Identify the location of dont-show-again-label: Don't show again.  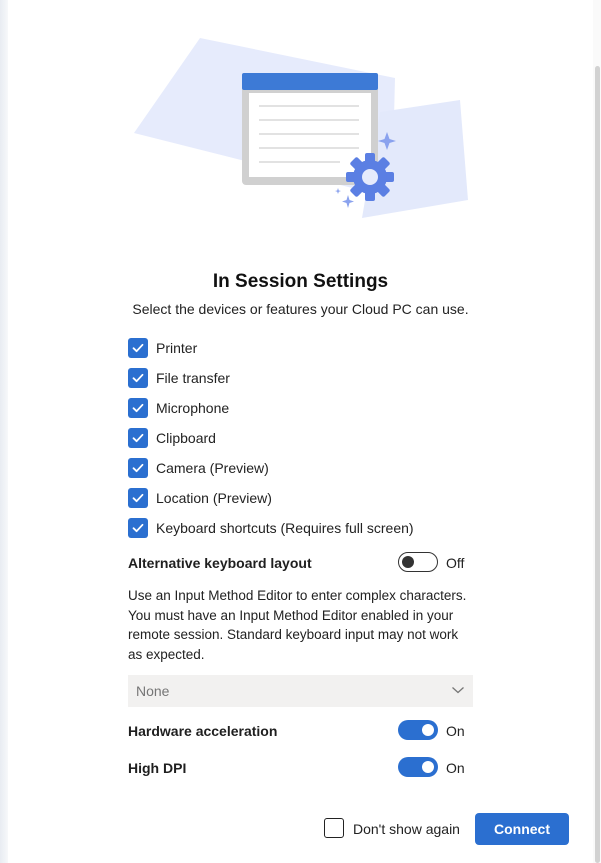
(406, 829).